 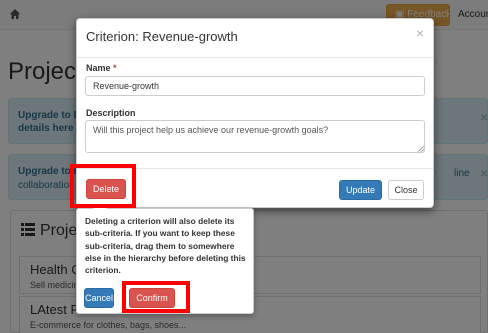 I want to click on delete-highlight-box, so click(x=103, y=186).